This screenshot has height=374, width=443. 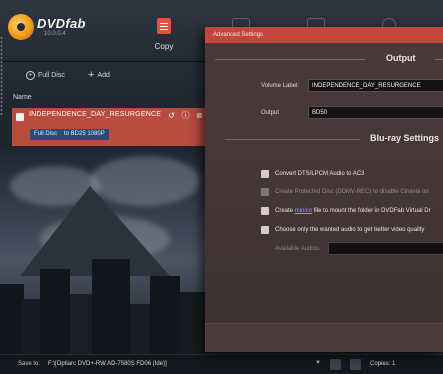 What do you see at coordinates (21, 27) in the screenshot?
I see `disc-logo-icon` at bounding box center [21, 27].